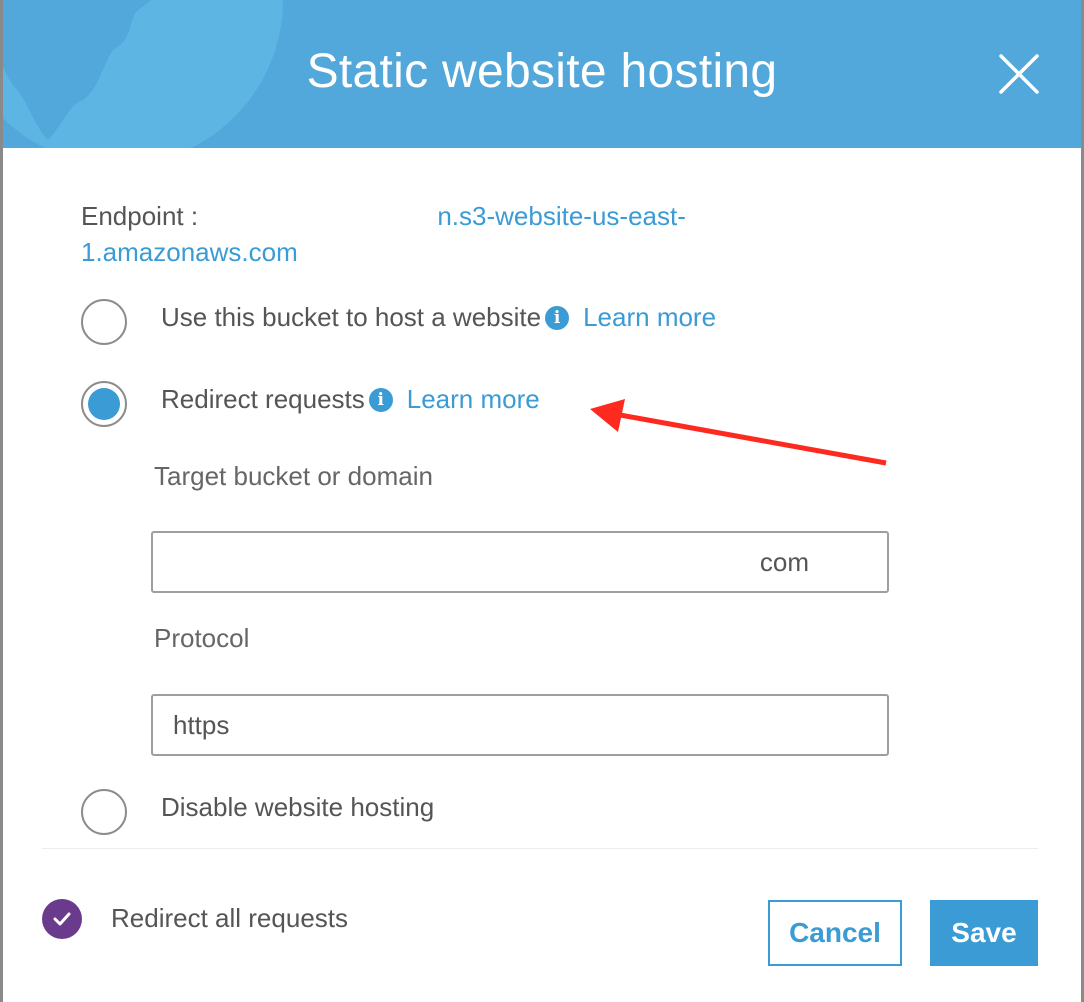  I want to click on endpoint-label: Endpoint :, so click(140, 216).